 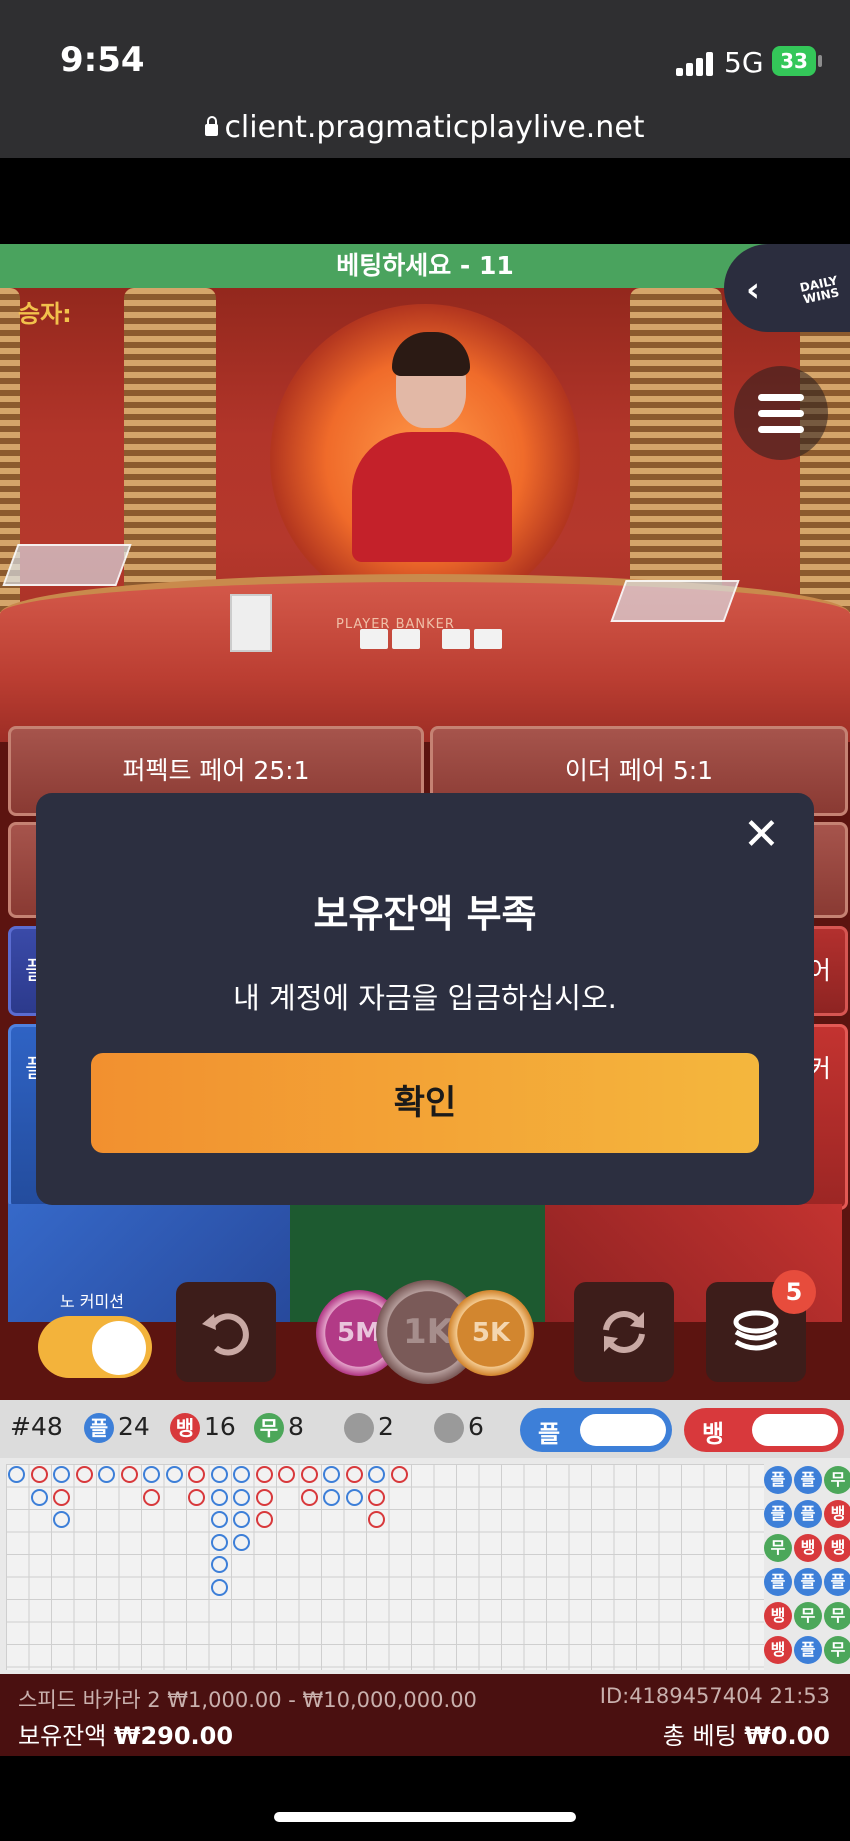 What do you see at coordinates (385, 1567) in the screenshot?
I see `big-road-grid` at bounding box center [385, 1567].